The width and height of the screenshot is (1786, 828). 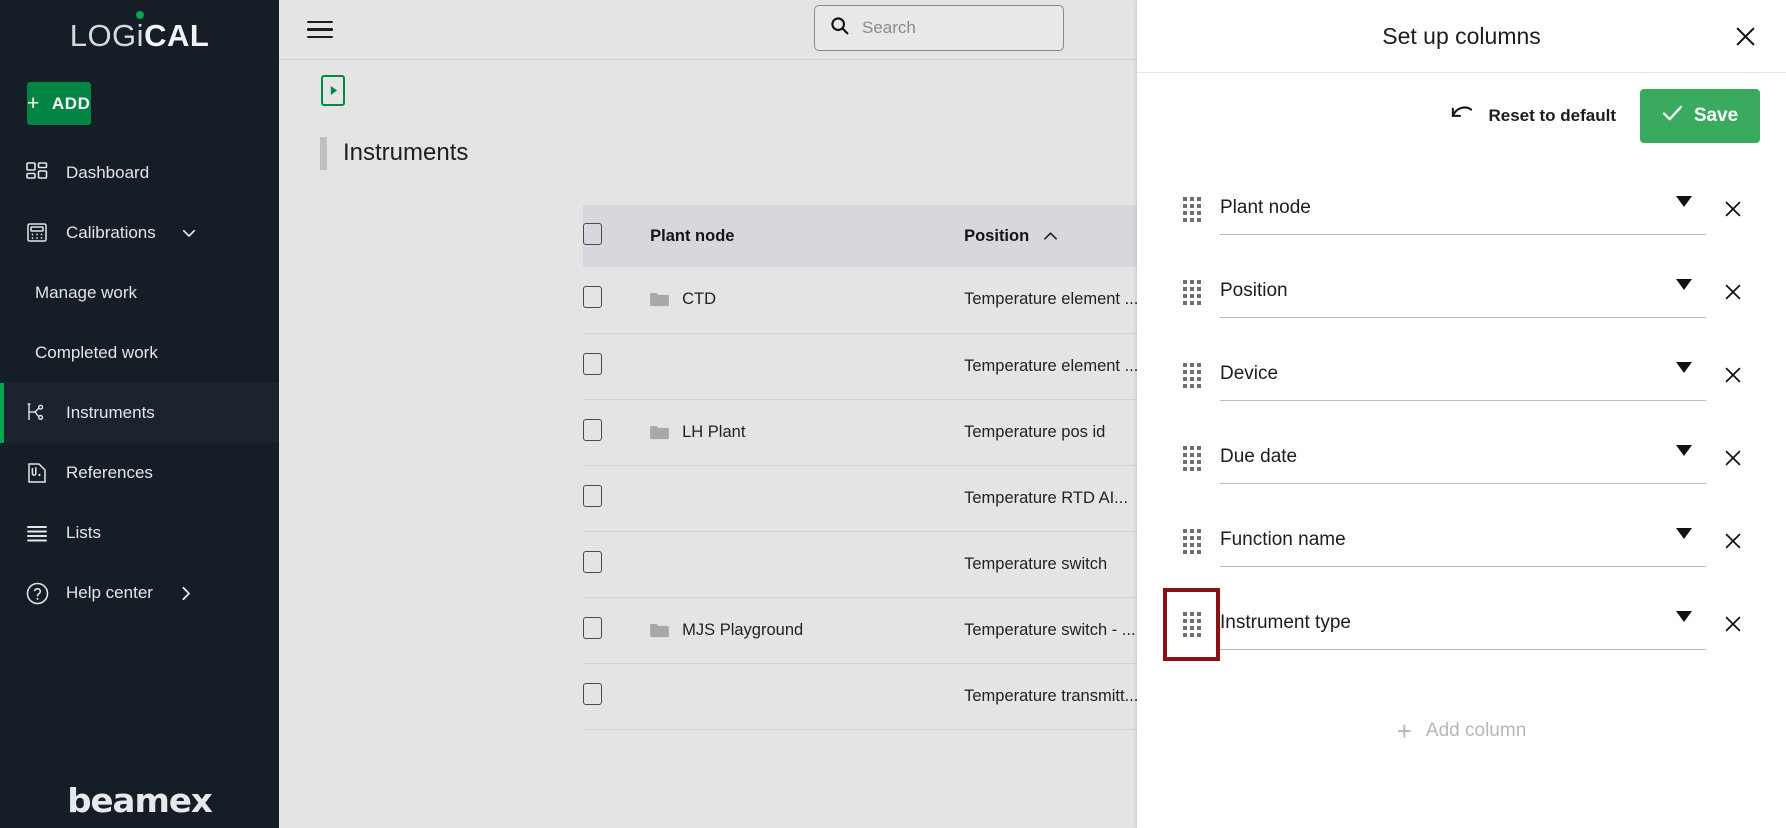 What do you see at coordinates (1265, 207) in the screenshot?
I see `column-label: Plant node` at bounding box center [1265, 207].